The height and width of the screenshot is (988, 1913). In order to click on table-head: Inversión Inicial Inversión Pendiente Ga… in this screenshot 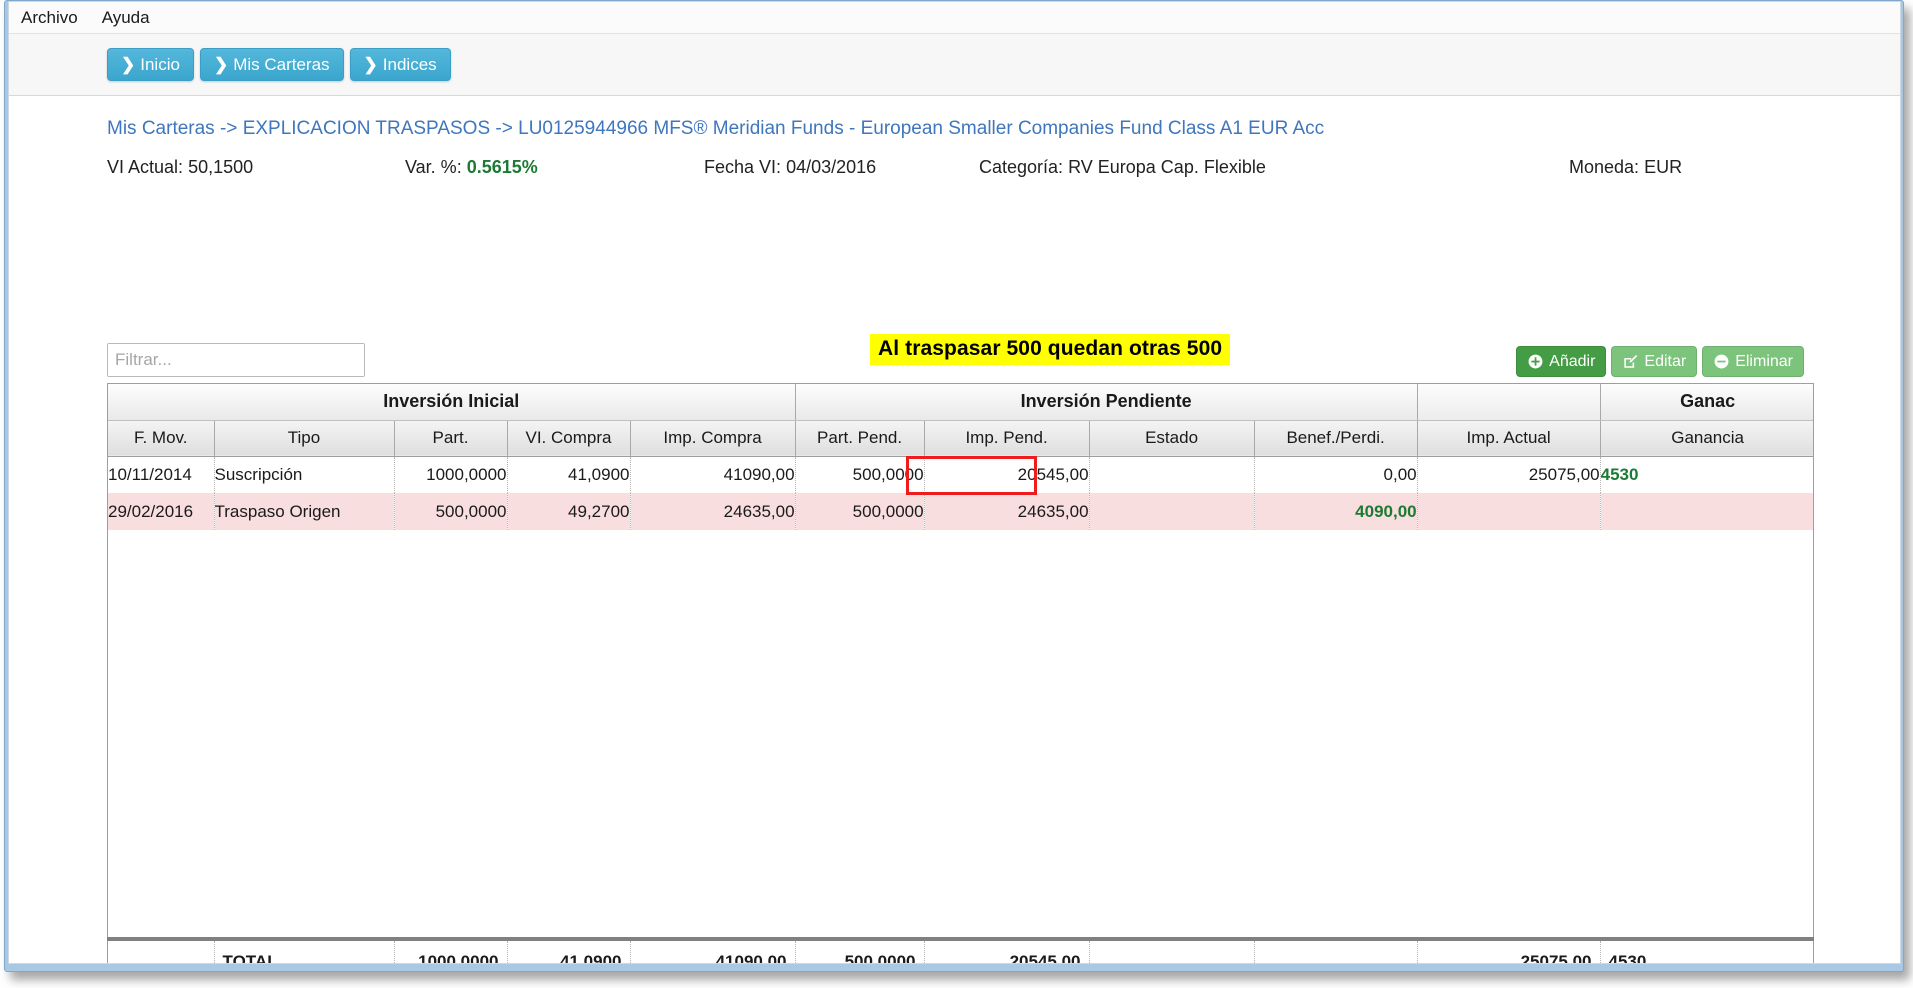, I will do `click(960, 420)`.